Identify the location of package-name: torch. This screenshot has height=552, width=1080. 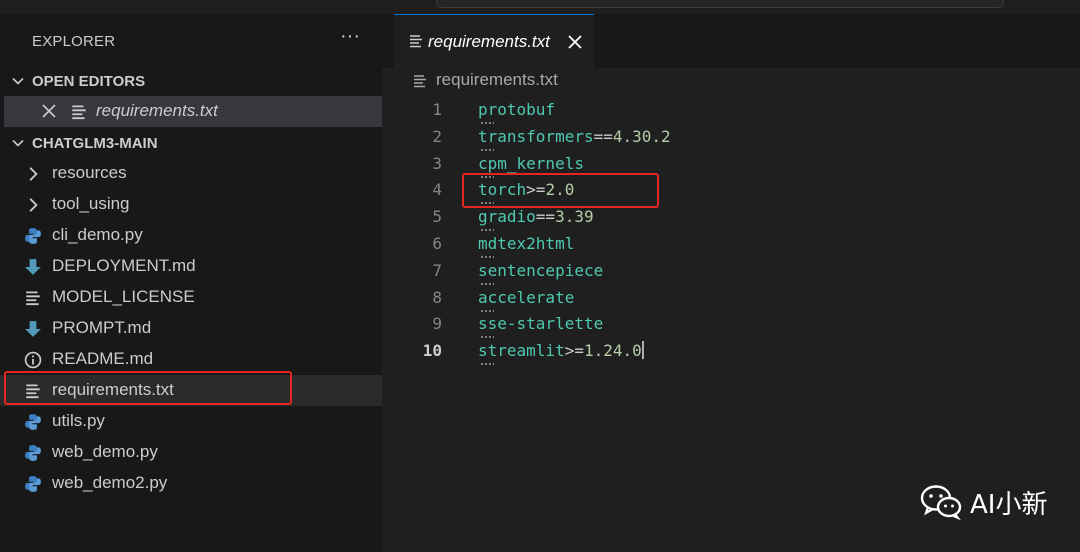
(502, 190).